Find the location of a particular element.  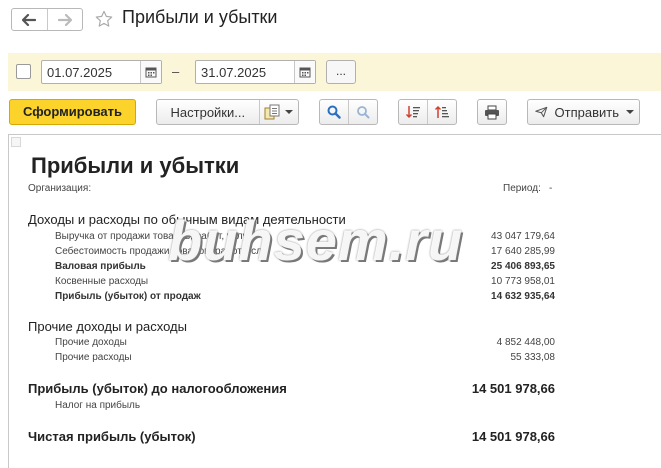

report-row-label: Косвенные расходы is located at coordinates (102, 281).